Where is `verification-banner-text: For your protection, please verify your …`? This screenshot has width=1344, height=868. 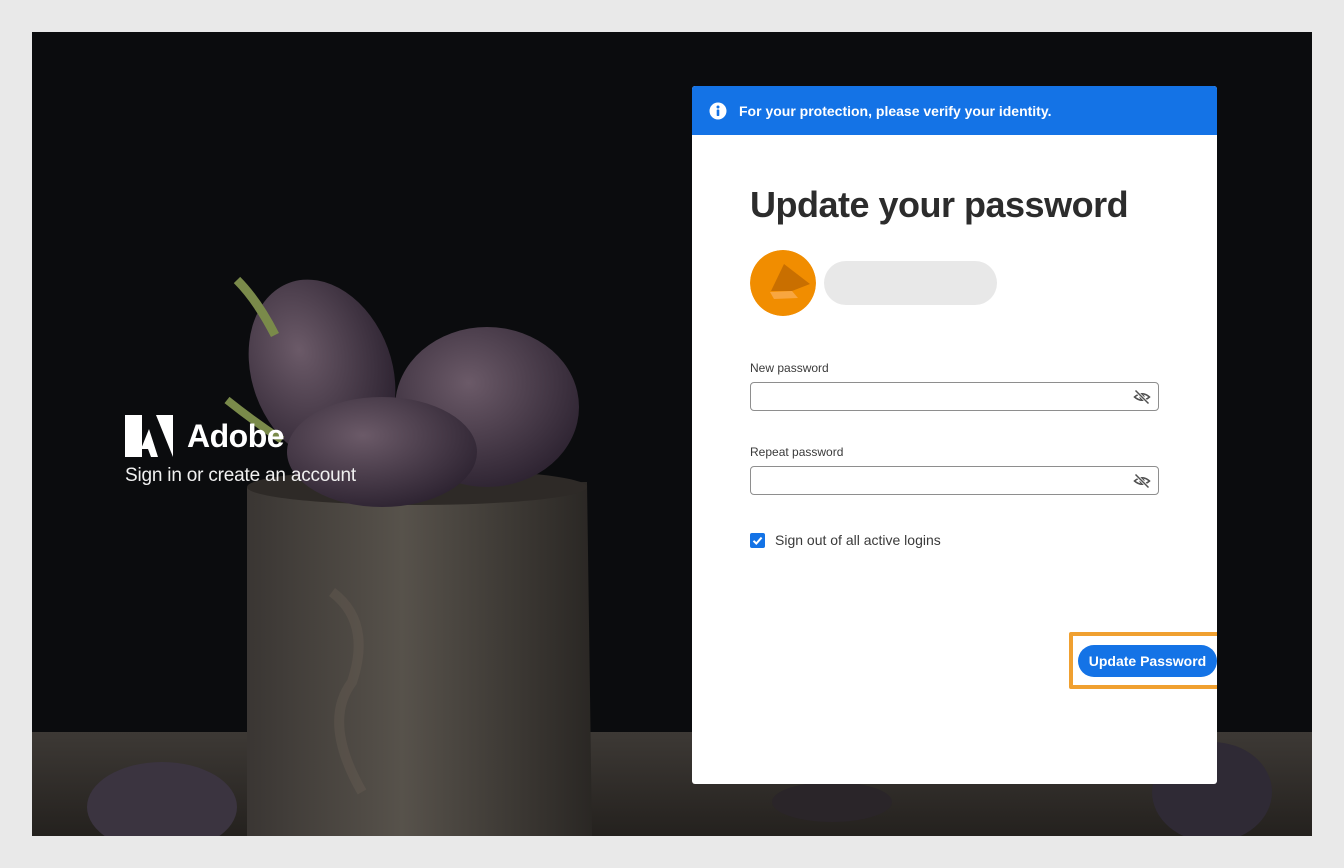 verification-banner-text: For your protection, please verify your … is located at coordinates (895, 110).